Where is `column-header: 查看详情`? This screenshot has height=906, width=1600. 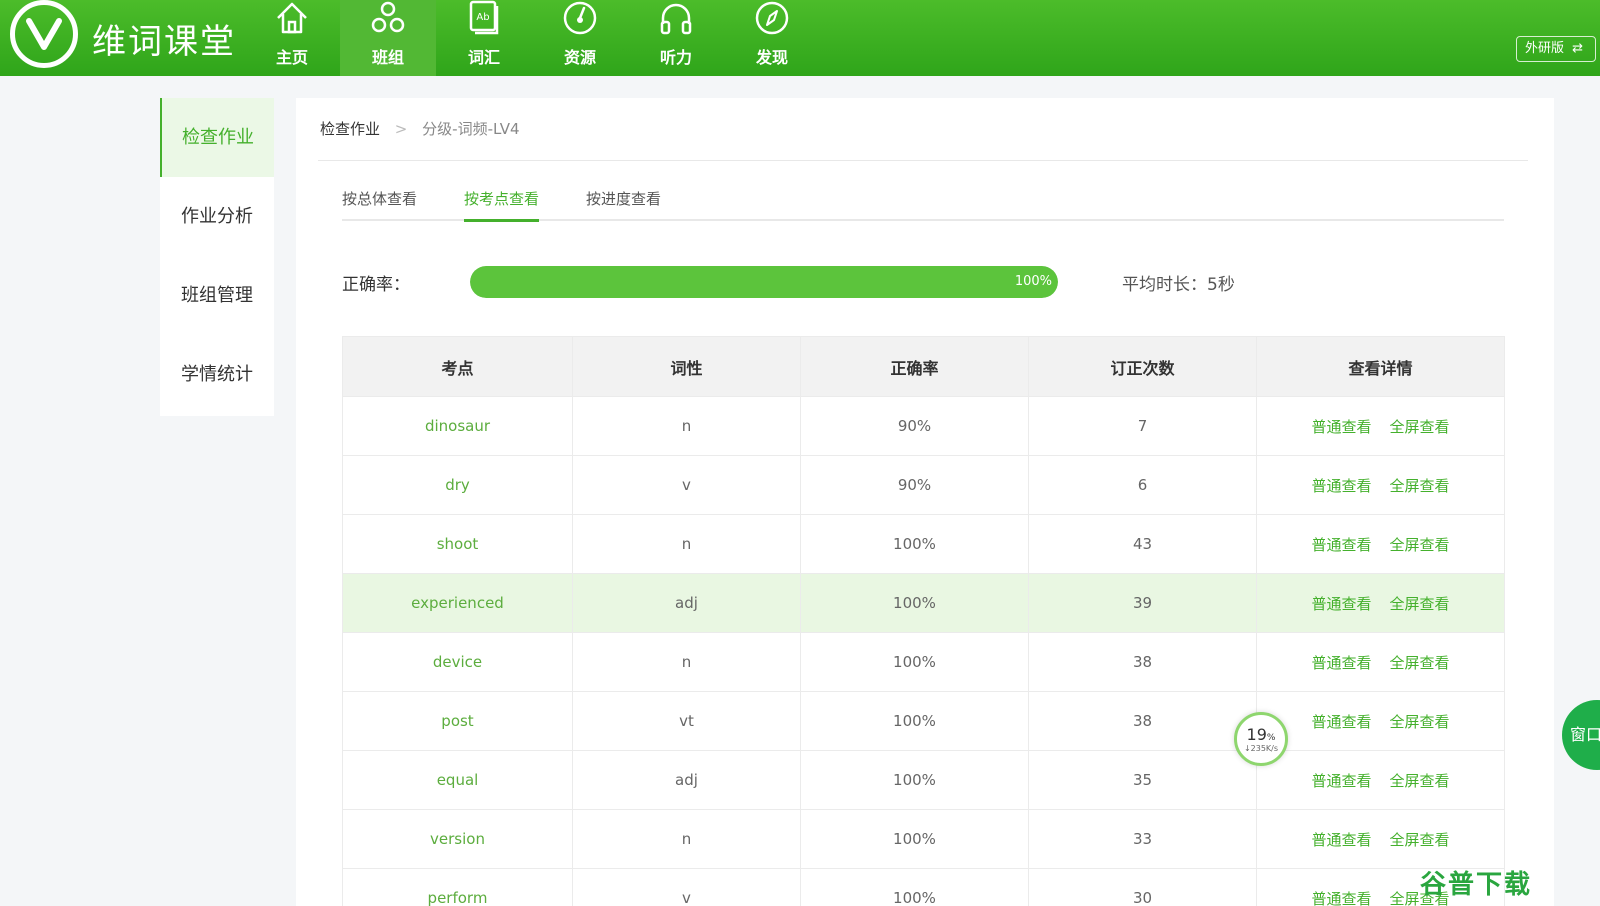
column-header: 查看详情 is located at coordinates (1380, 366).